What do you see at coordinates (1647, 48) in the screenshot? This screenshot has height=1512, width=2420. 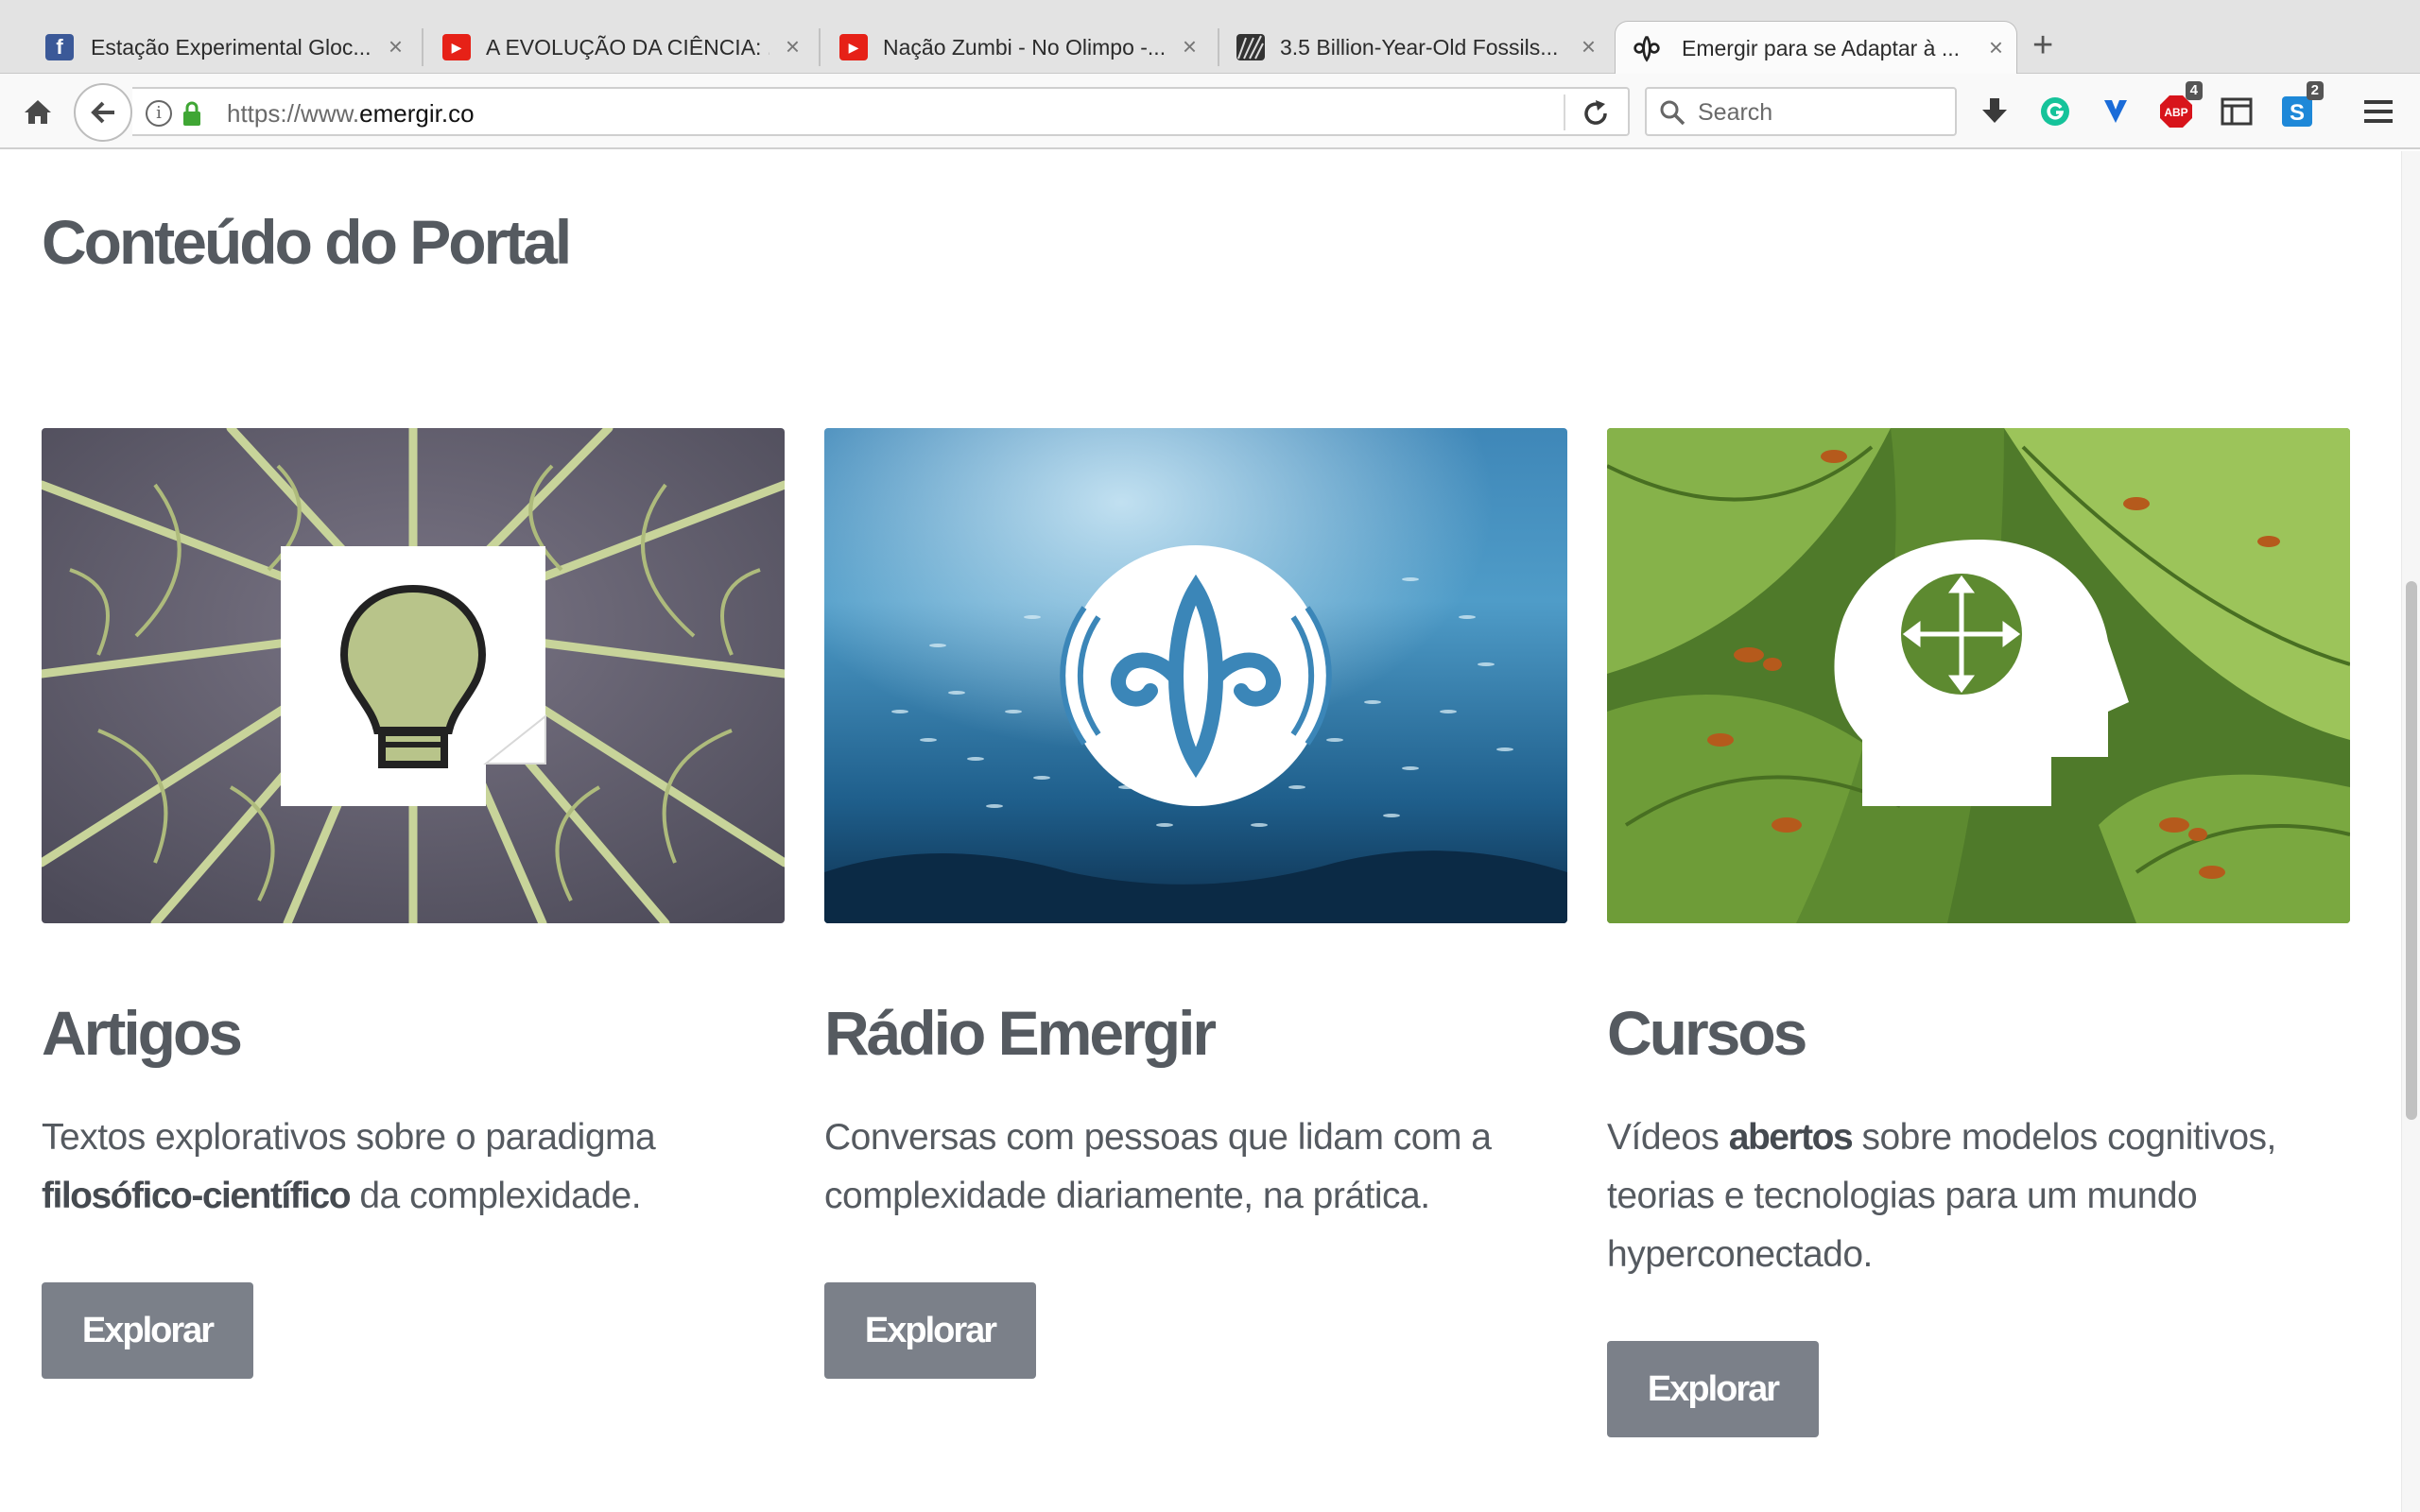 I see `emergir-logo-icon` at bounding box center [1647, 48].